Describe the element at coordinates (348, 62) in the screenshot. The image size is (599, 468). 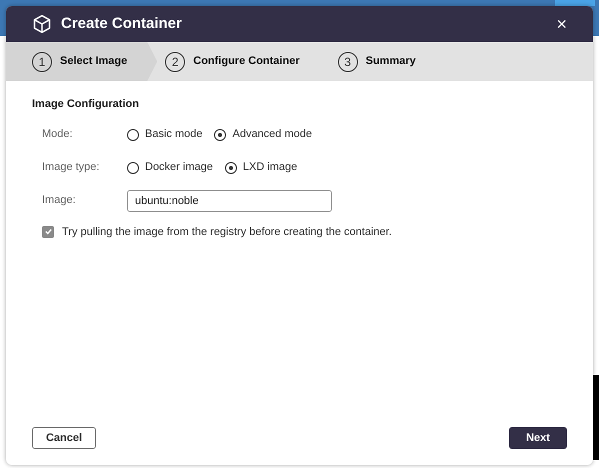
I see `step-number: 3` at that location.